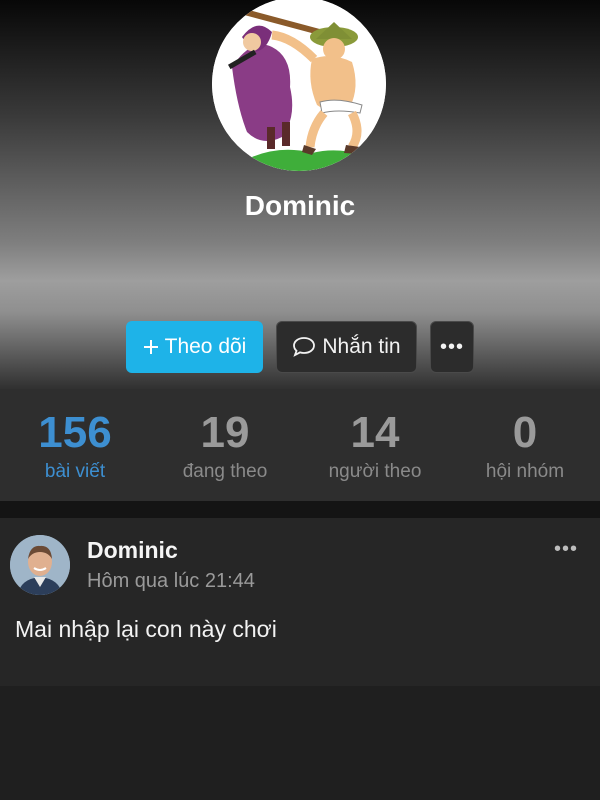 This screenshot has width=600, height=800. I want to click on follow-label: Theo dõi, so click(205, 346).